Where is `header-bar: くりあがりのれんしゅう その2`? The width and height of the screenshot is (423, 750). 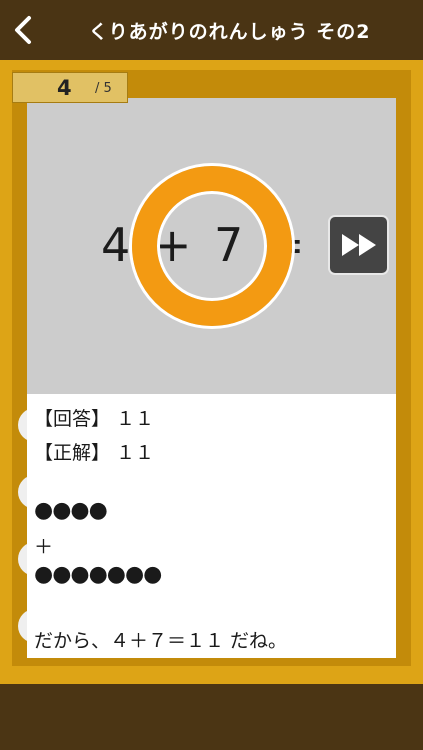
header-bar: くりあがりのれんしゅう その2 is located at coordinates (211, 30).